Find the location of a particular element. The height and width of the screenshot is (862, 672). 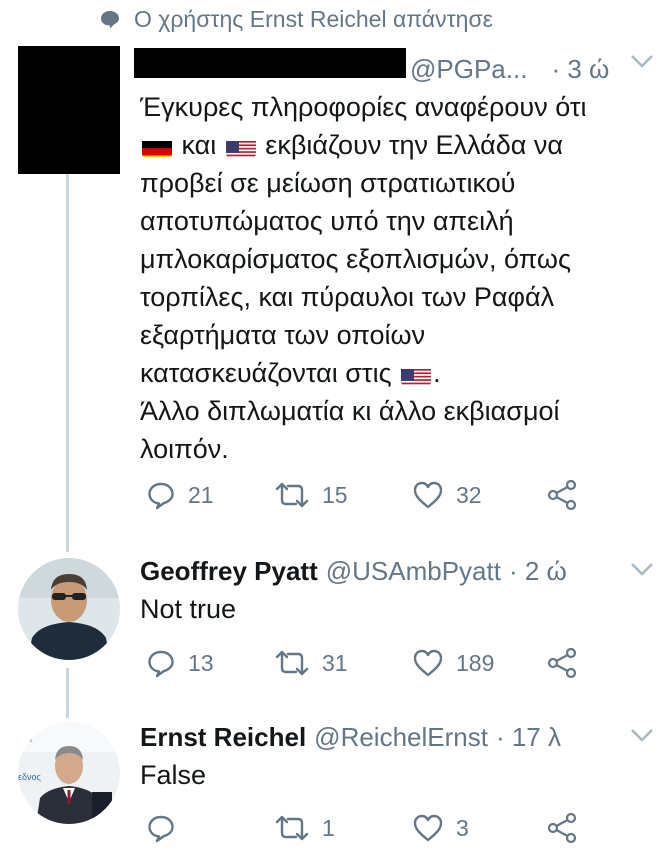

retweet-count: 31 is located at coordinates (335, 662).